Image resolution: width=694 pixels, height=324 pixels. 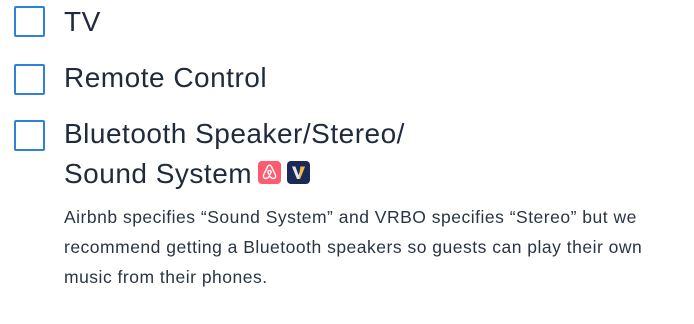 I want to click on checklist-item-tv: TV, so click(x=57, y=22).